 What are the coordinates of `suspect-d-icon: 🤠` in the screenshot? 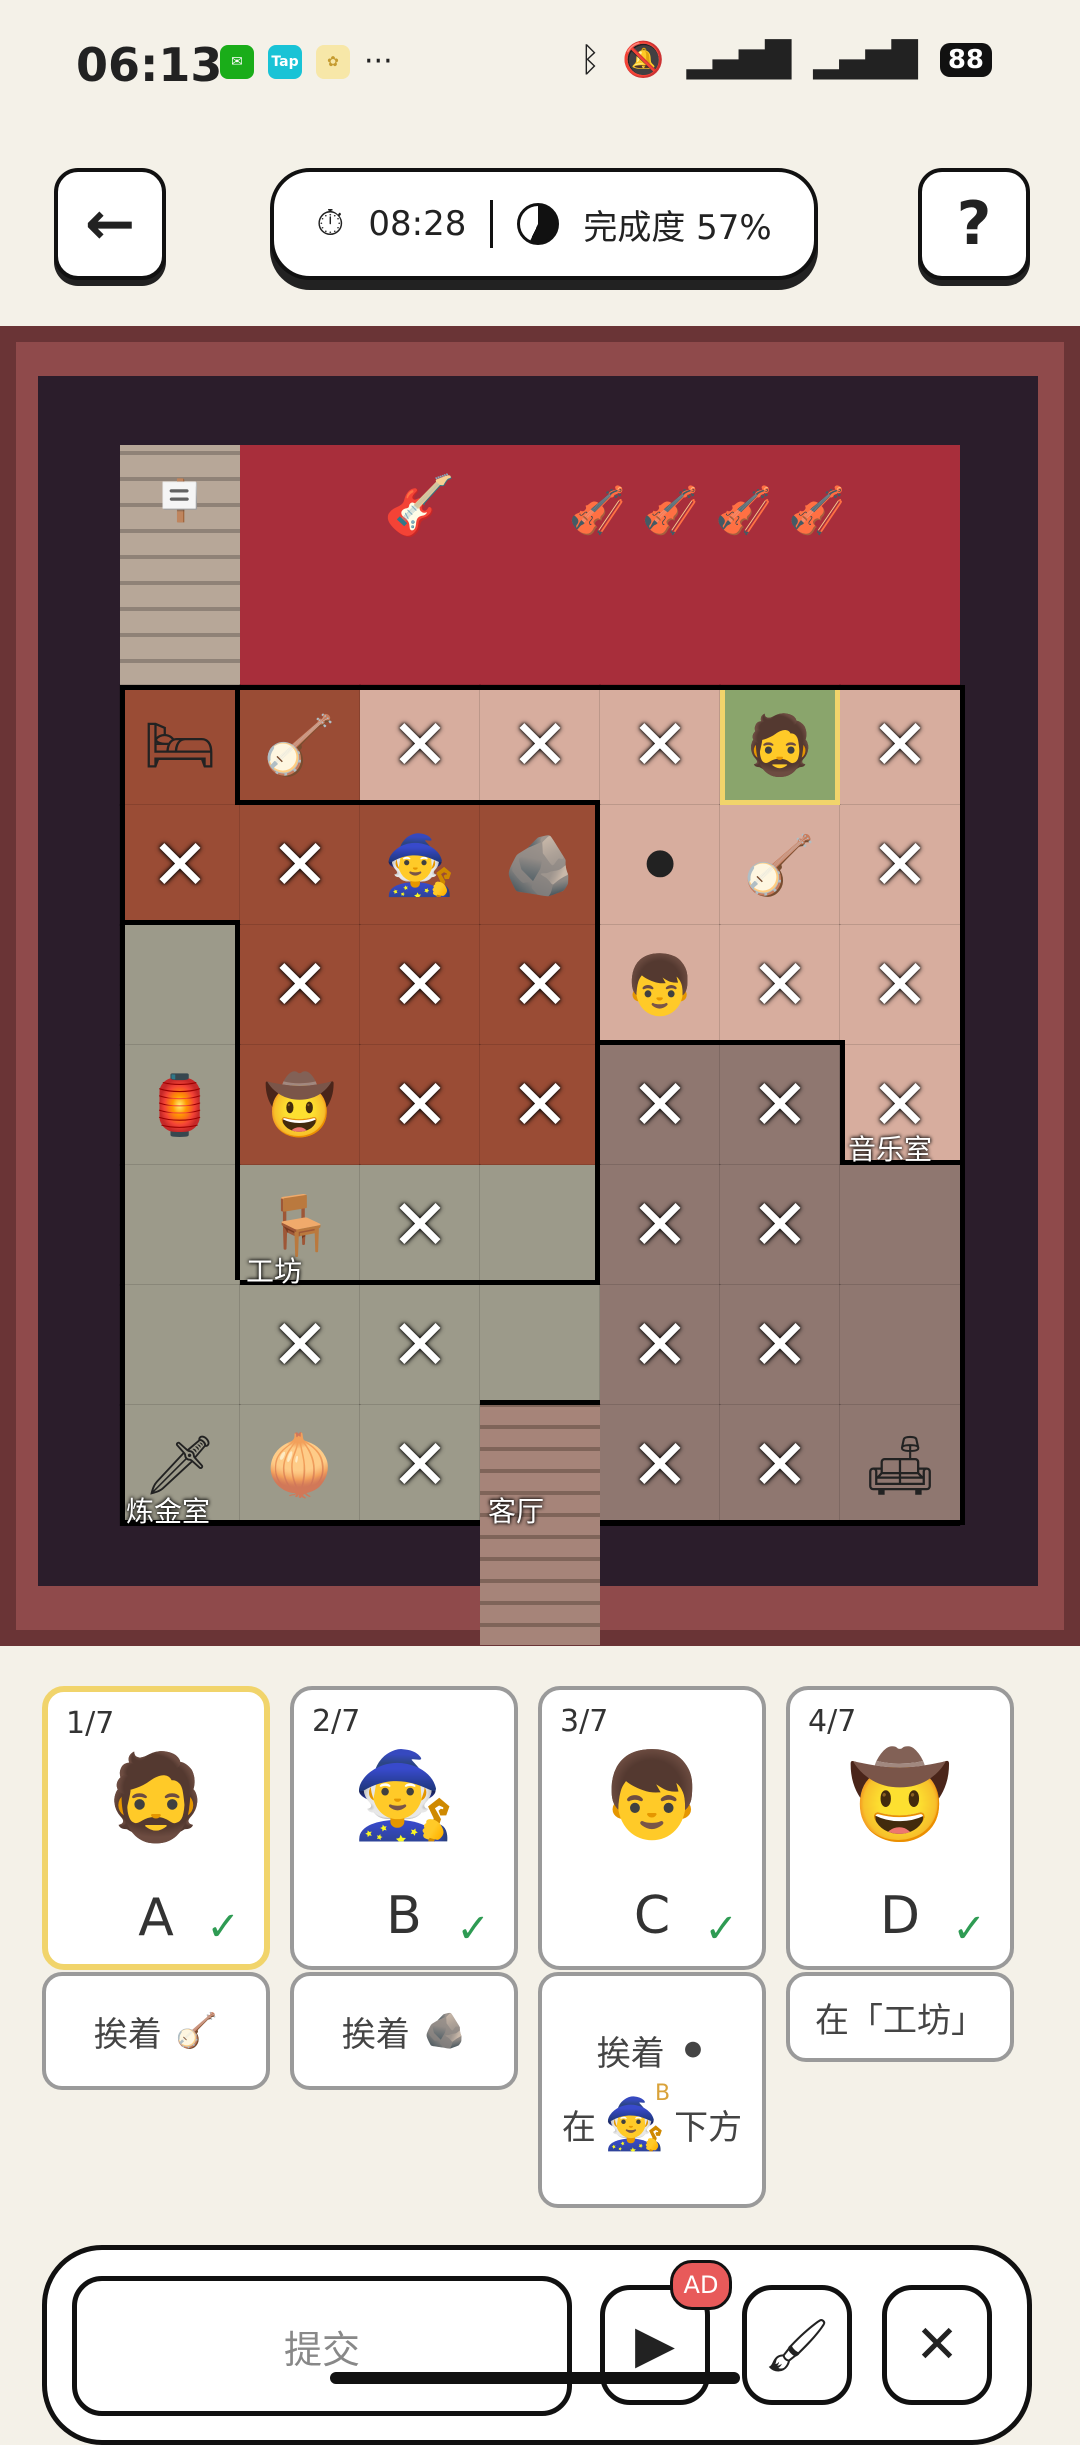 It's located at (300, 1104).